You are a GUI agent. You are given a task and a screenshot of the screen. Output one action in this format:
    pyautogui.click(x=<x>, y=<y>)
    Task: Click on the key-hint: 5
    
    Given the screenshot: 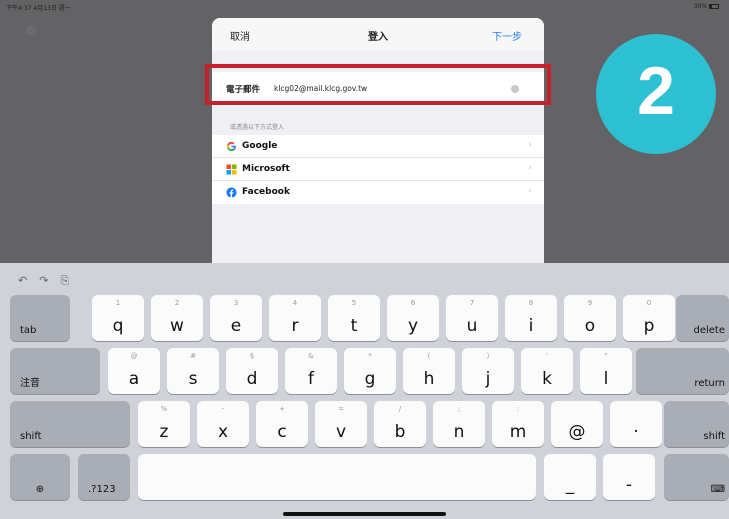 What is the action you would take?
    pyautogui.click(x=354, y=303)
    